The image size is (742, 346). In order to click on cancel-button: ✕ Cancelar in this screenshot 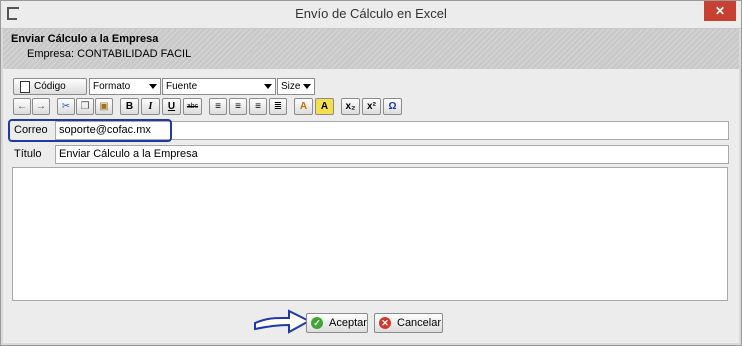, I will do `click(408, 323)`.